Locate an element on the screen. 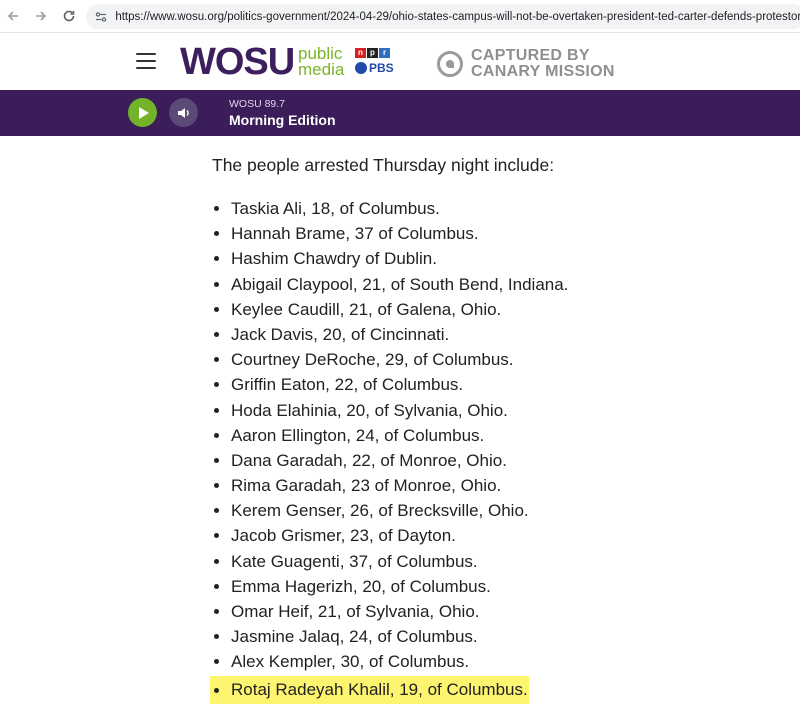  list-item: Taskia Ali, 18, of Columbus. is located at coordinates (492, 208).